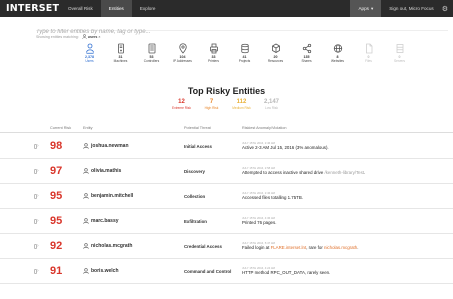 The width and height of the screenshot is (453, 299). Describe the element at coordinates (213, 52) in the screenshot. I see `type-printers: 33 Printers` at that location.